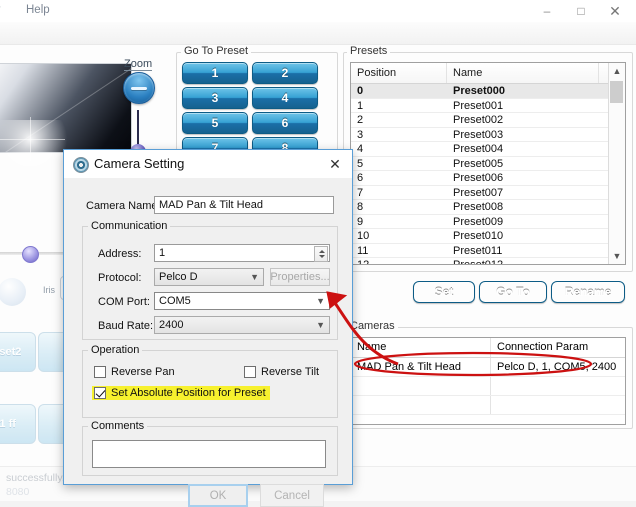  Describe the element at coordinates (523, 236) in the screenshot. I see `preset-name: Preset010` at that location.